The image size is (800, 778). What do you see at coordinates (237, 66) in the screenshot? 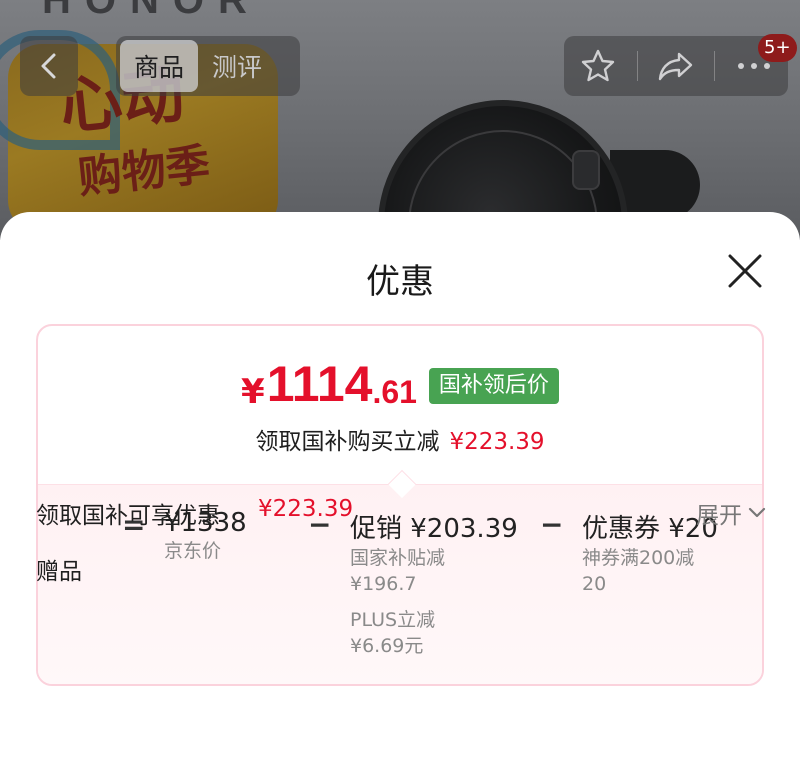
I see `tab-review: 测评` at bounding box center [237, 66].